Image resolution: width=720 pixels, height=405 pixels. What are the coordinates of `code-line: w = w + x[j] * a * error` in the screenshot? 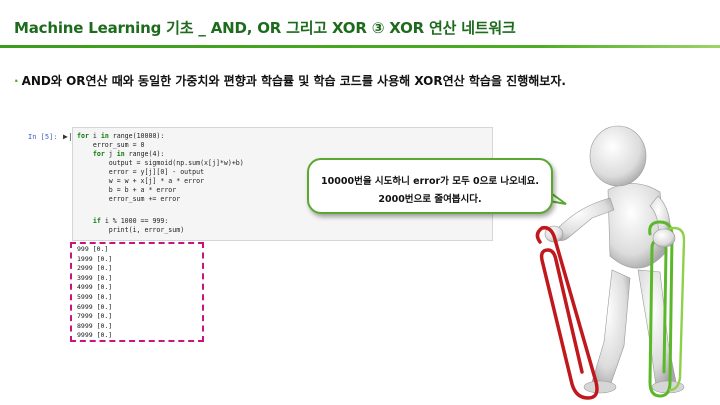 It's located at (141, 181).